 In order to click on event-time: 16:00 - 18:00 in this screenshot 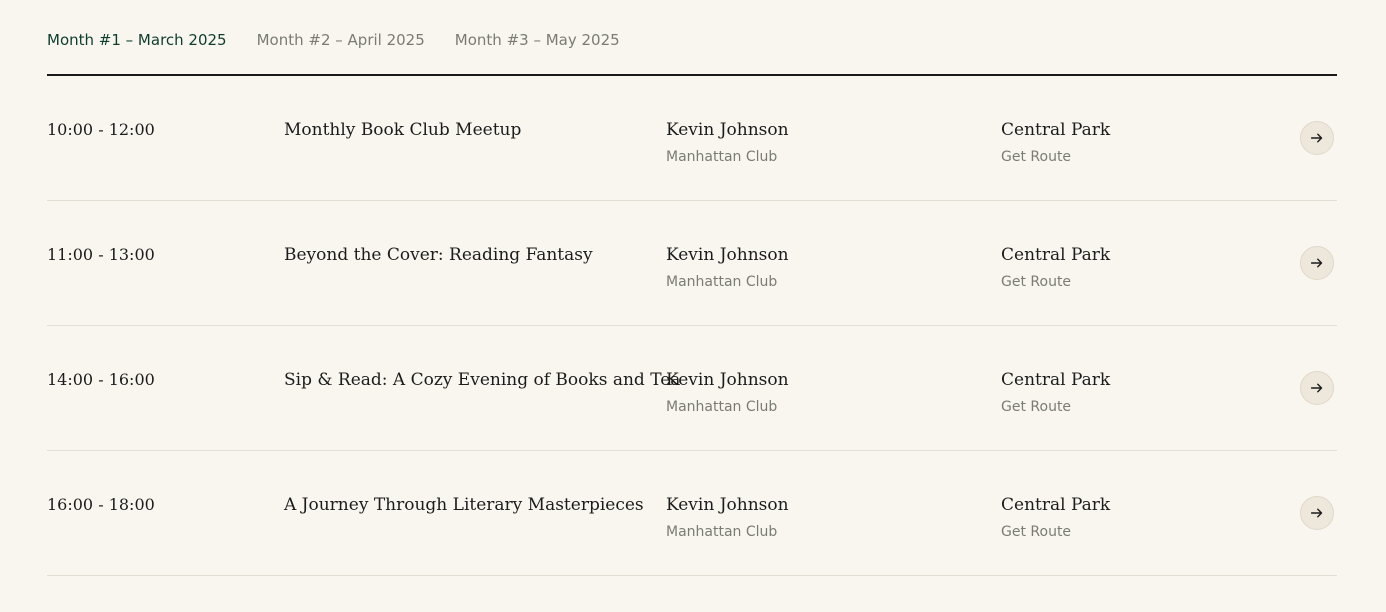, I will do `click(101, 504)`.